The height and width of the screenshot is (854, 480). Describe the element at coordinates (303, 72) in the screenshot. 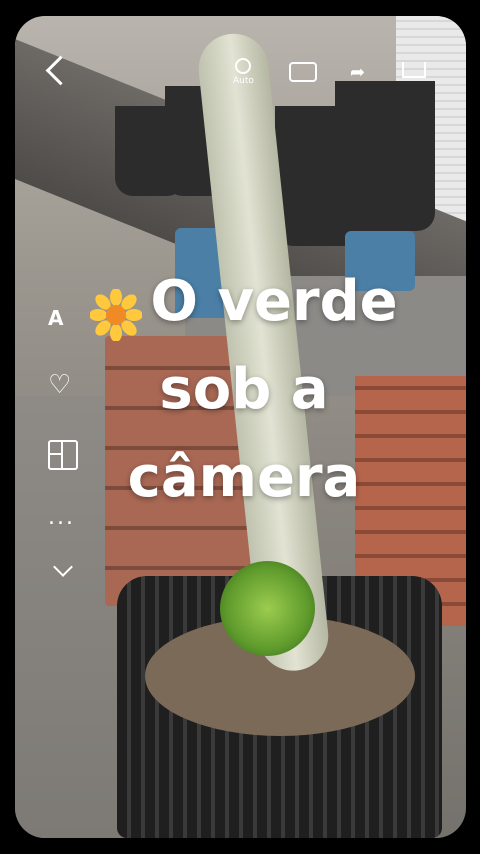

I see `camera-icon` at that location.